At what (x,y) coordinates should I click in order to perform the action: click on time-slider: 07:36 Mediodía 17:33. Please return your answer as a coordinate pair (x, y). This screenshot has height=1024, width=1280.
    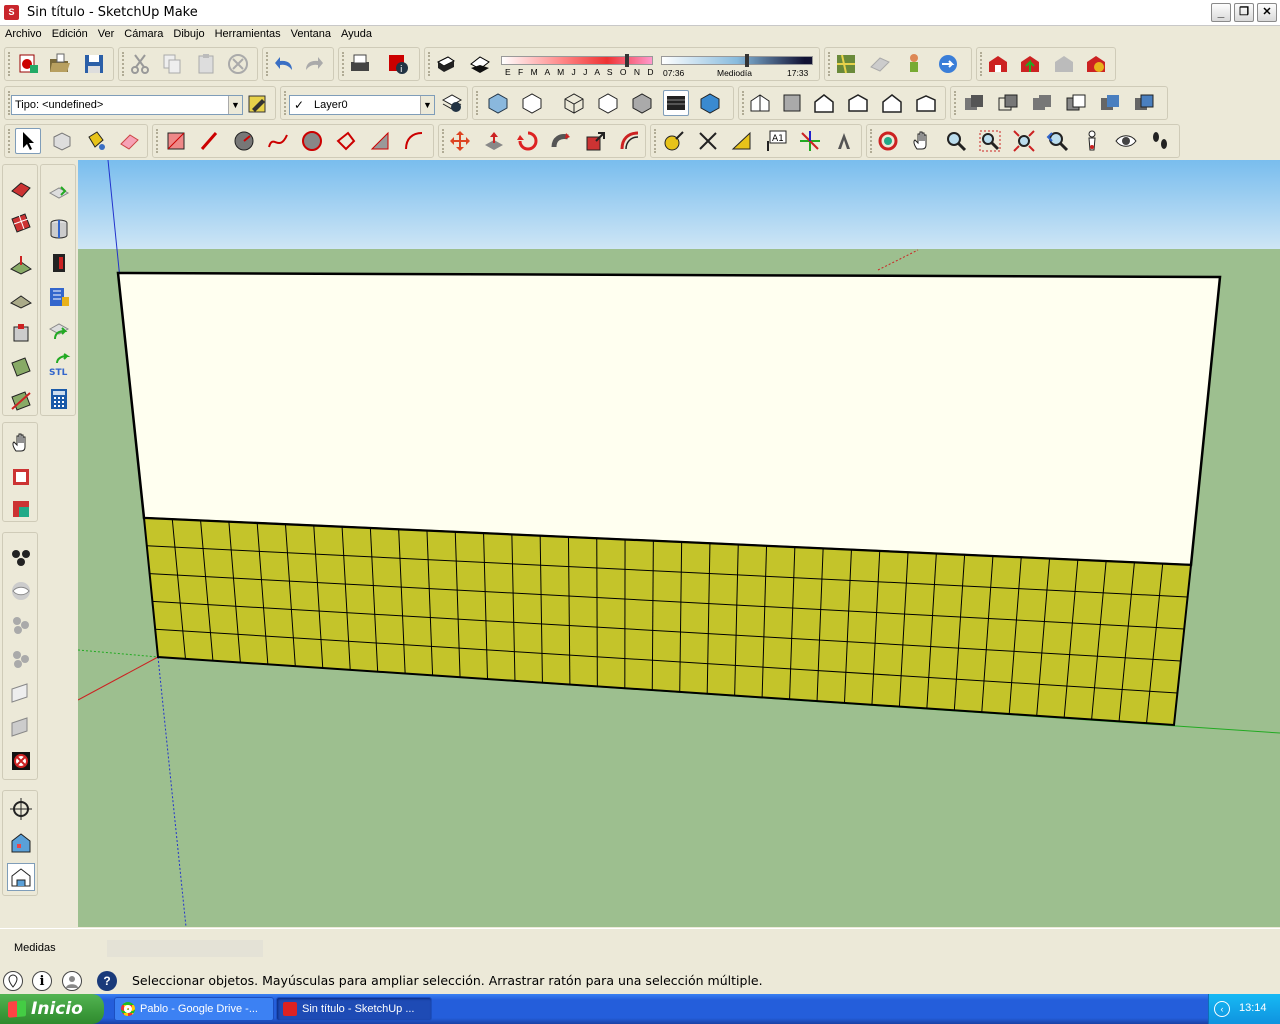
    Looking at the image, I should click on (737, 66).